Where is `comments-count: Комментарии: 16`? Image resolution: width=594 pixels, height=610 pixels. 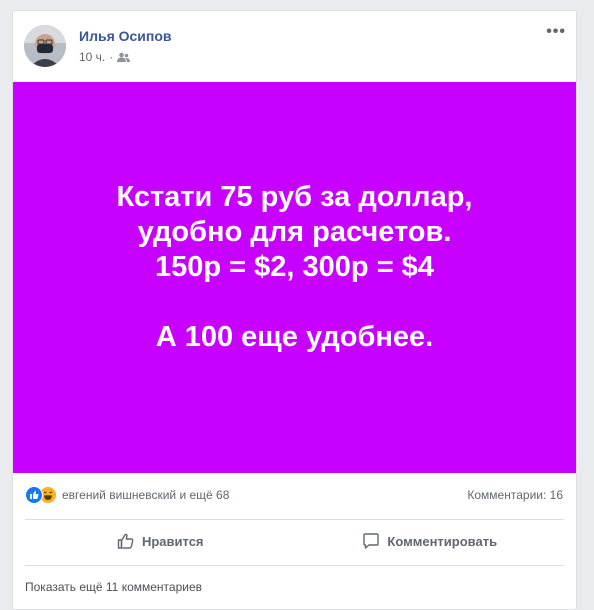
comments-count: Комментарии: 16 is located at coordinates (515, 495).